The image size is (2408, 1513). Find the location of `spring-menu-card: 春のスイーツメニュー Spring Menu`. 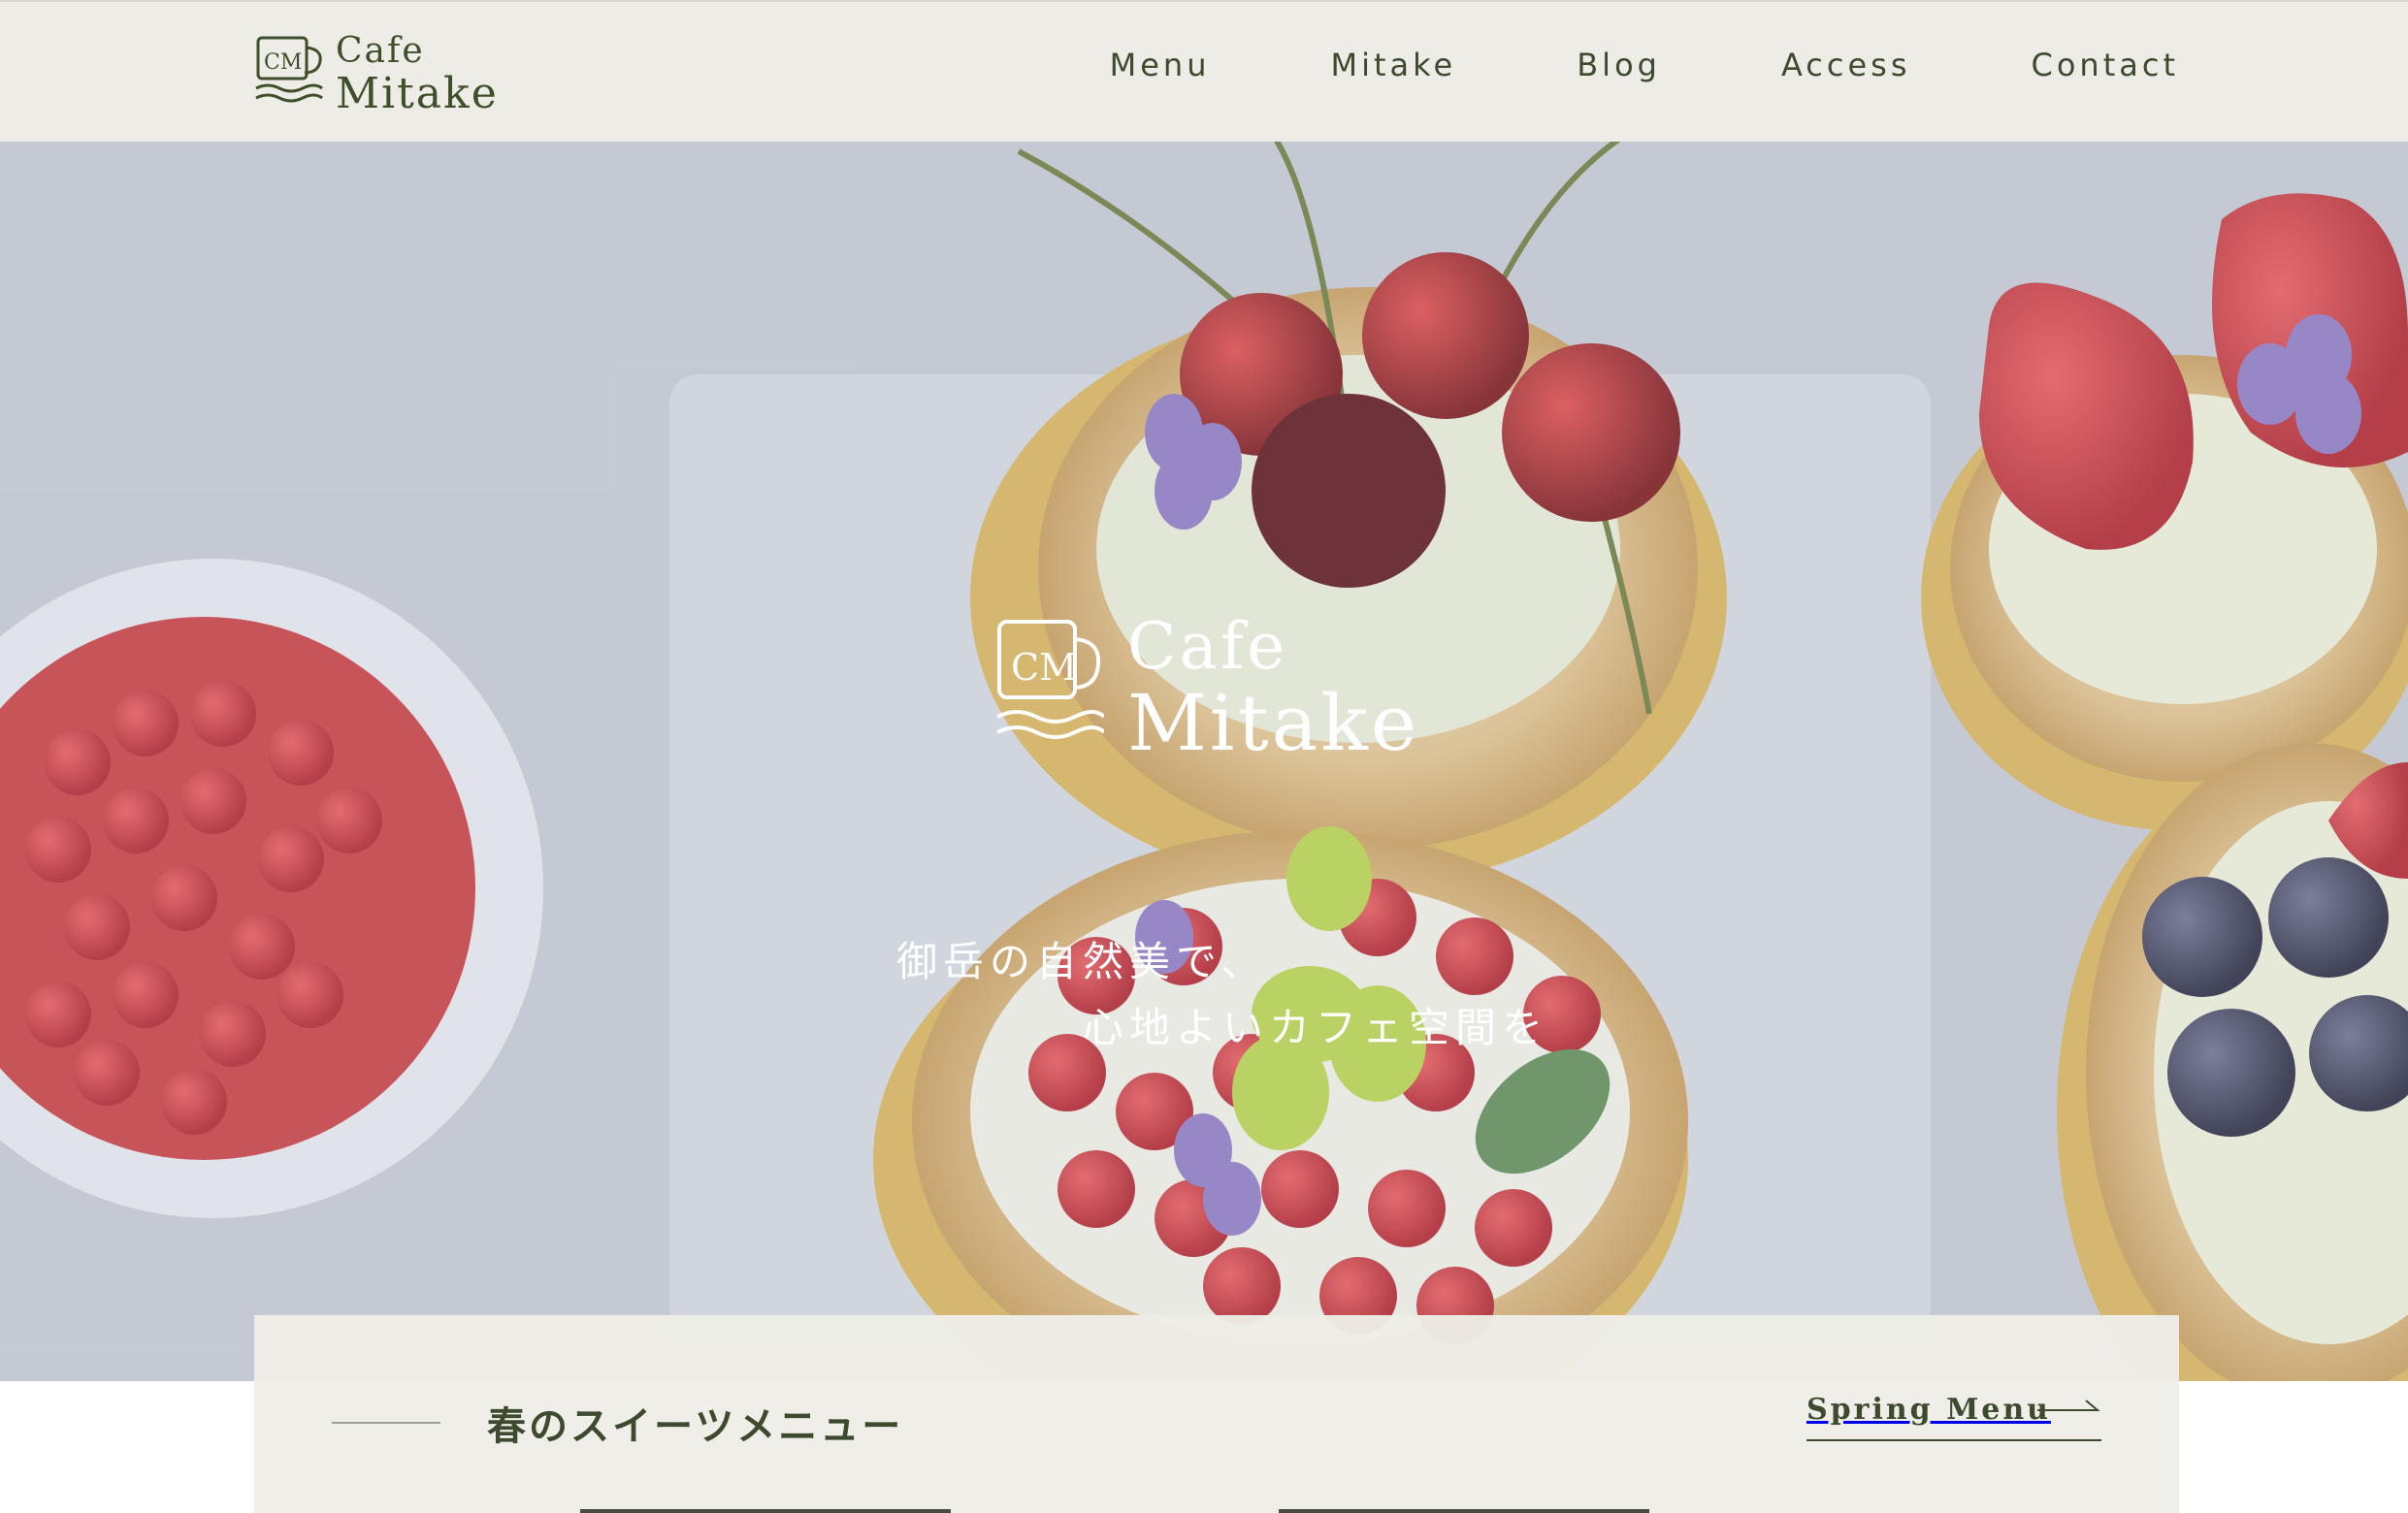

spring-menu-card: 春のスイーツメニュー Spring Menu is located at coordinates (1216, 1414).